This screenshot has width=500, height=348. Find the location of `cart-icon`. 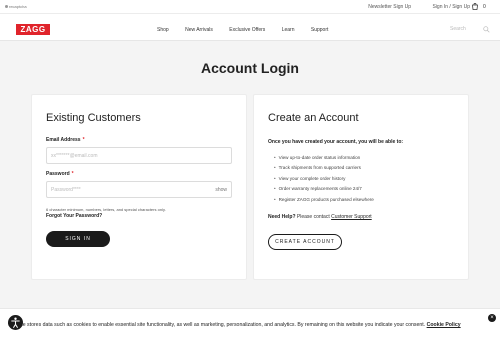

cart-icon is located at coordinates (475, 6).